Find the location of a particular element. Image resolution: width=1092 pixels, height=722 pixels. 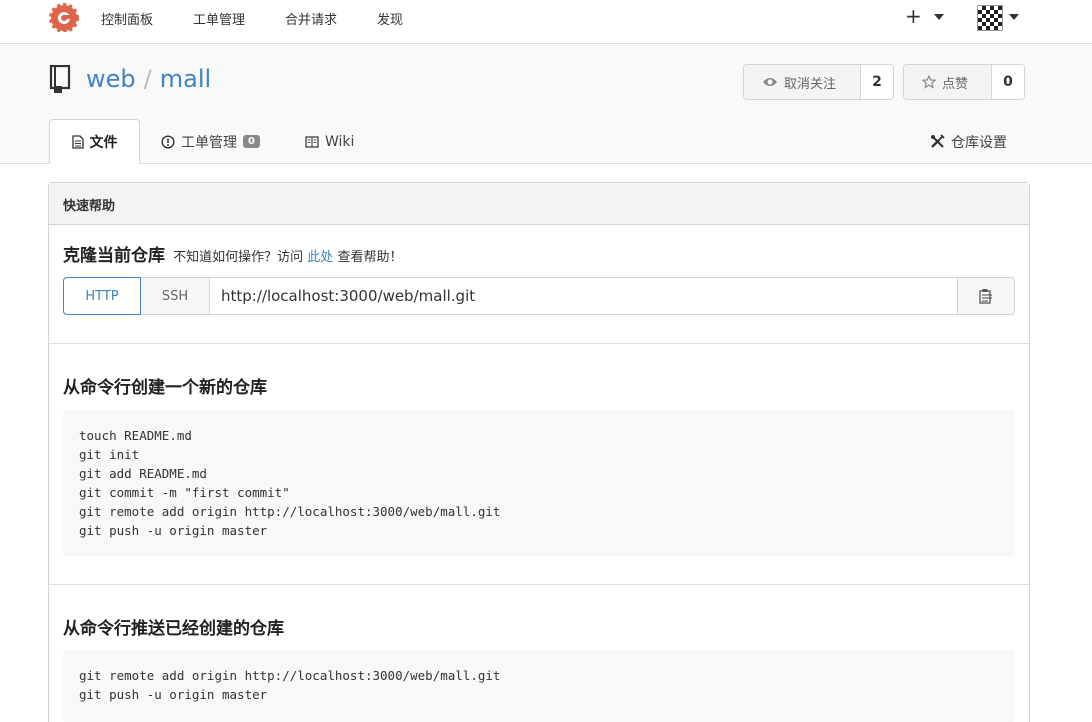

star-count: 0 is located at coordinates (1008, 82).